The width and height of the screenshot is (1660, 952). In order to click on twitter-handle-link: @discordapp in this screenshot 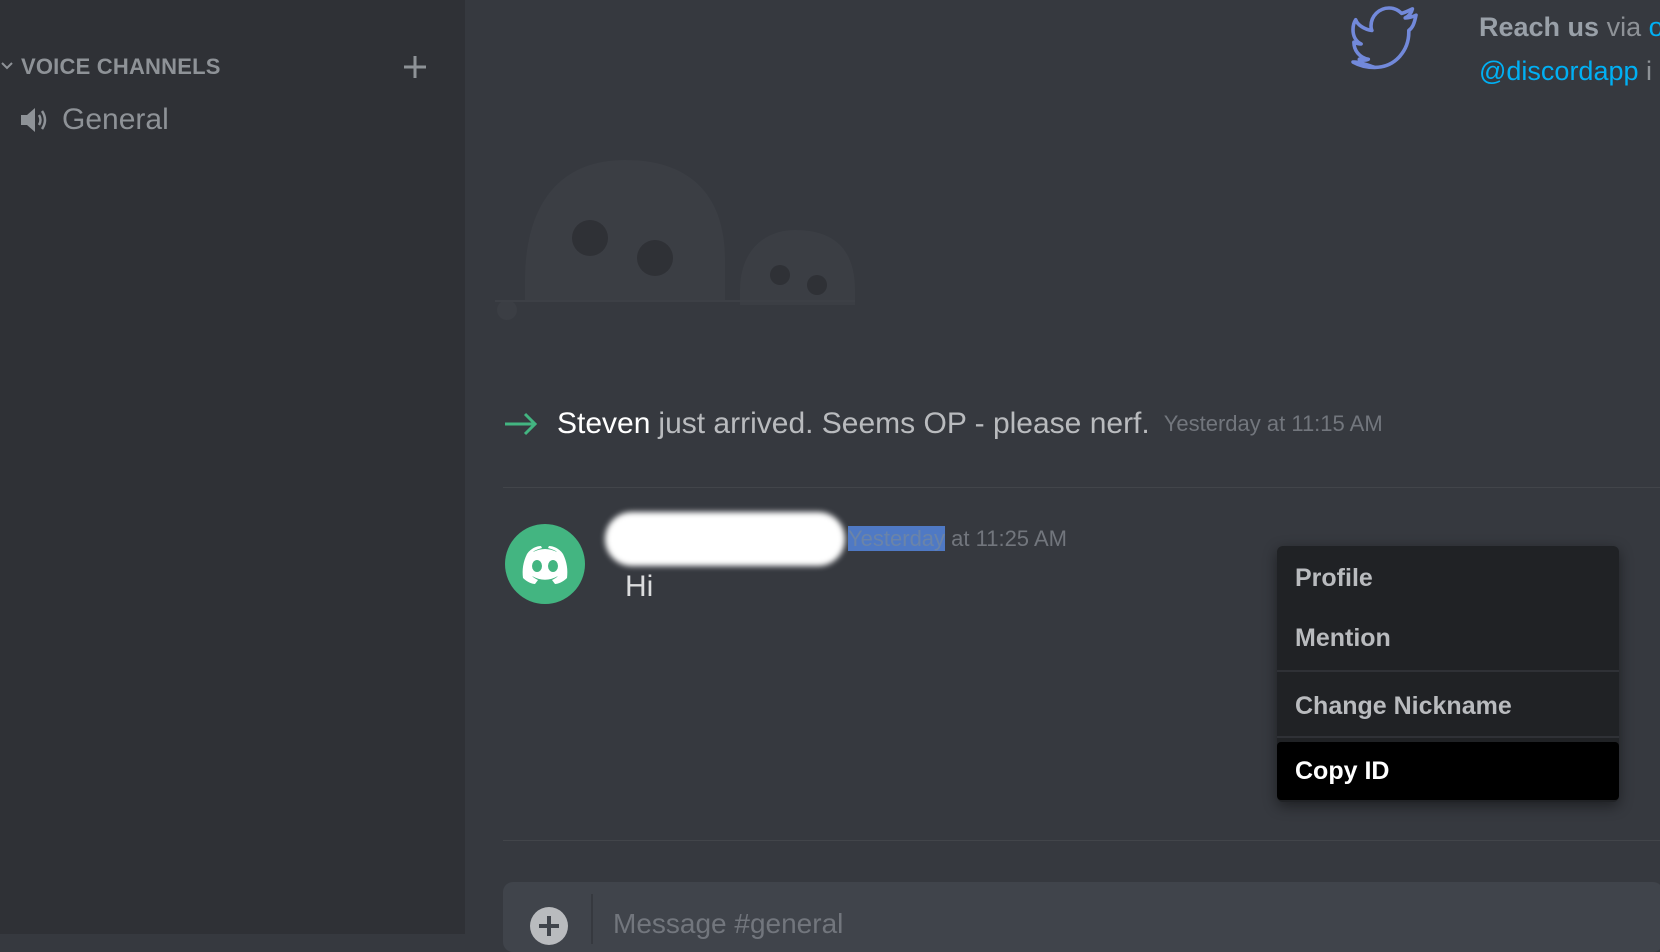, I will do `click(1559, 71)`.